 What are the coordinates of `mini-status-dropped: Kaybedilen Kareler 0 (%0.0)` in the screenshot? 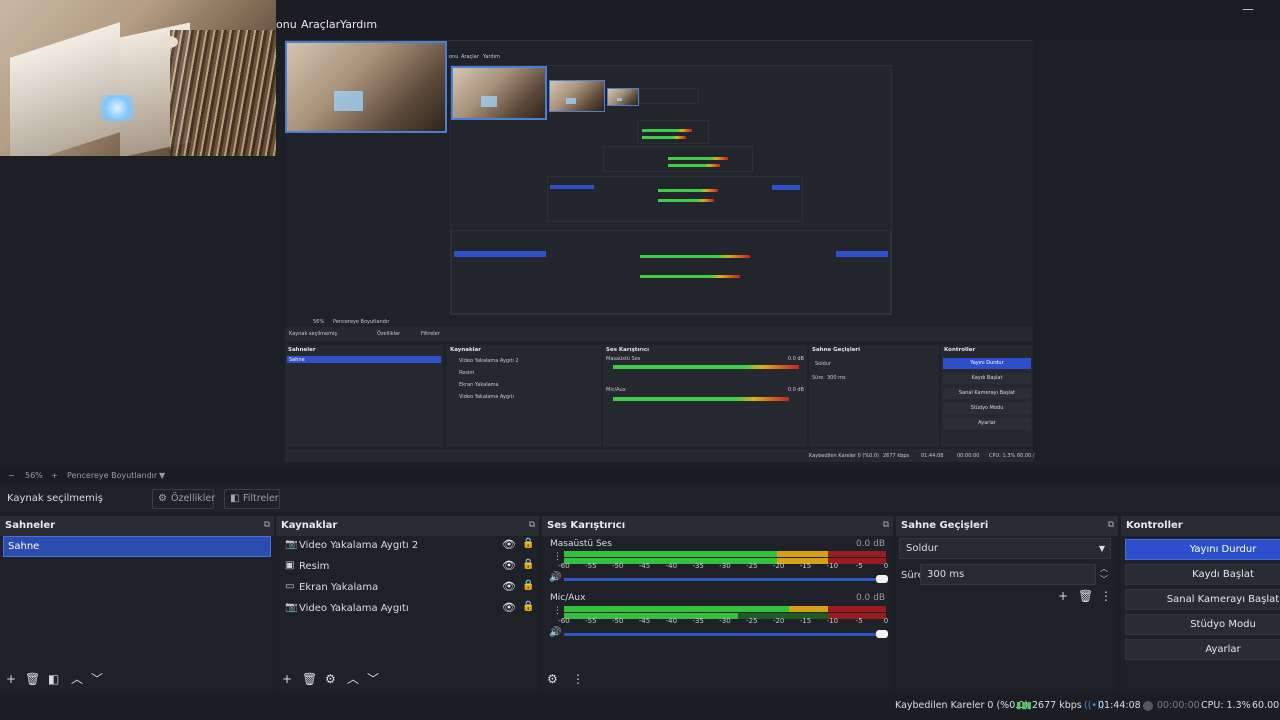 It's located at (844, 456).